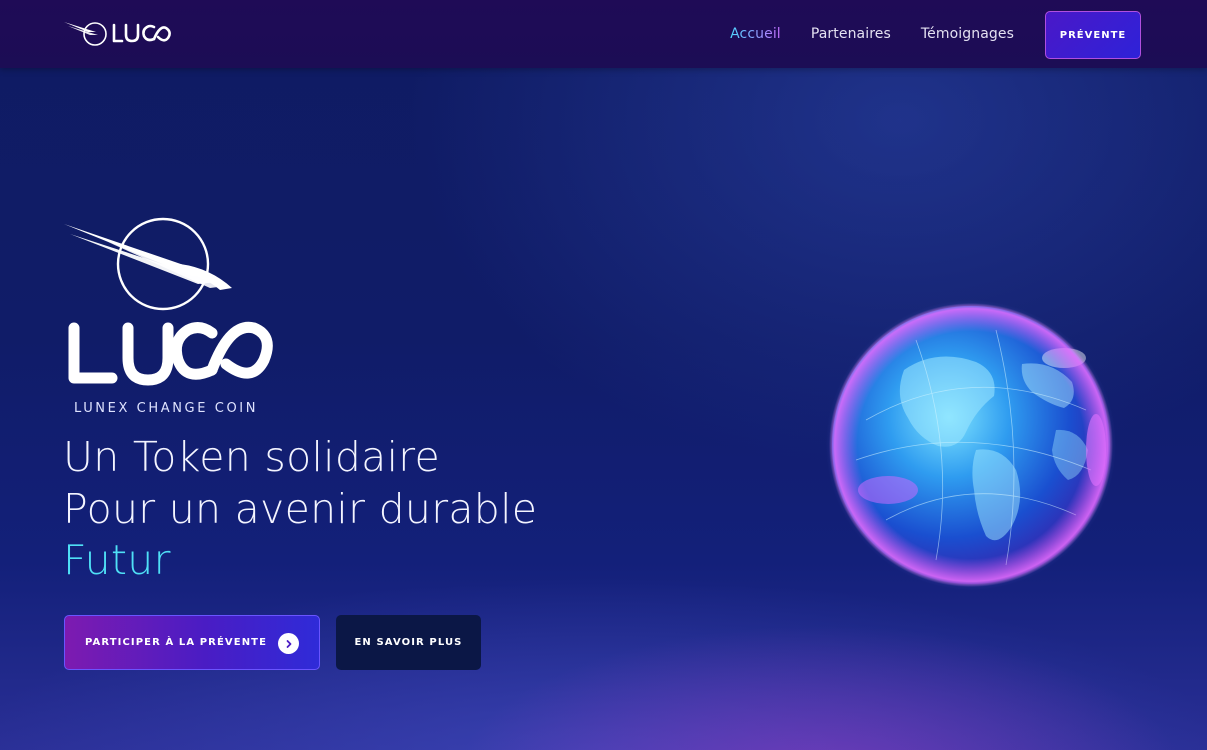 The height and width of the screenshot is (750, 1207). I want to click on learn-more-button: EN SAVOIR PLUS, so click(408, 642).